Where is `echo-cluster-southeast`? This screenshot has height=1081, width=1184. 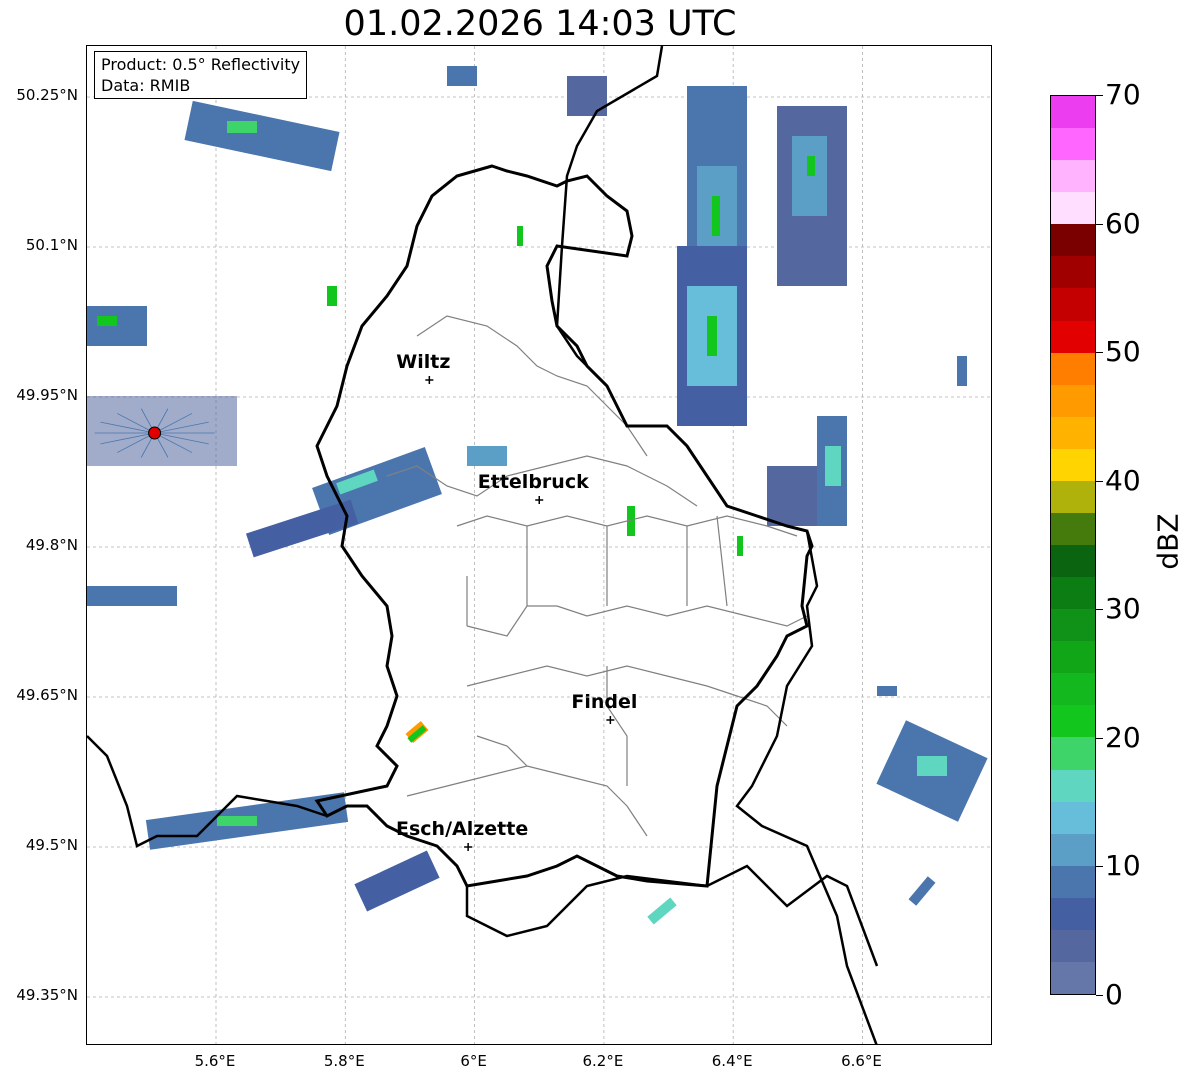
echo-cluster-southeast is located at coordinates (932, 771).